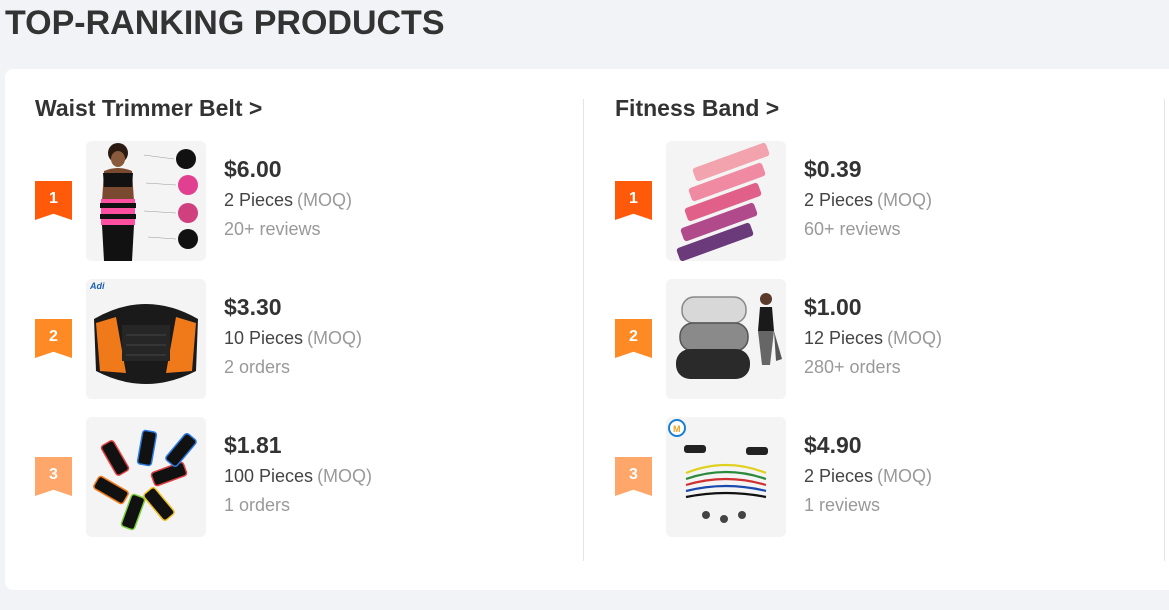 Image resolution: width=1169 pixels, height=610 pixels. I want to click on product-info: $1.00 12 Pieces (MOQ) 280+ orders, so click(873, 335).